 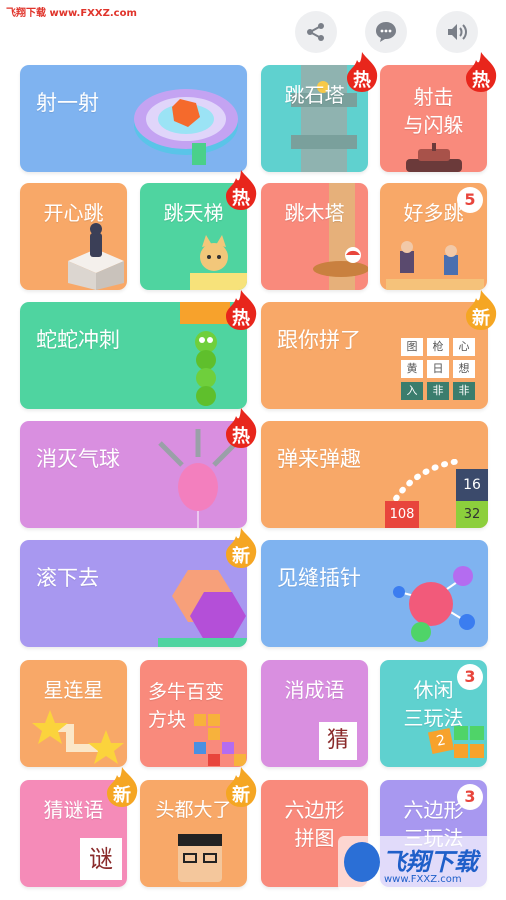 I want to click on game-label: 见缝插针, so click(x=319, y=578).